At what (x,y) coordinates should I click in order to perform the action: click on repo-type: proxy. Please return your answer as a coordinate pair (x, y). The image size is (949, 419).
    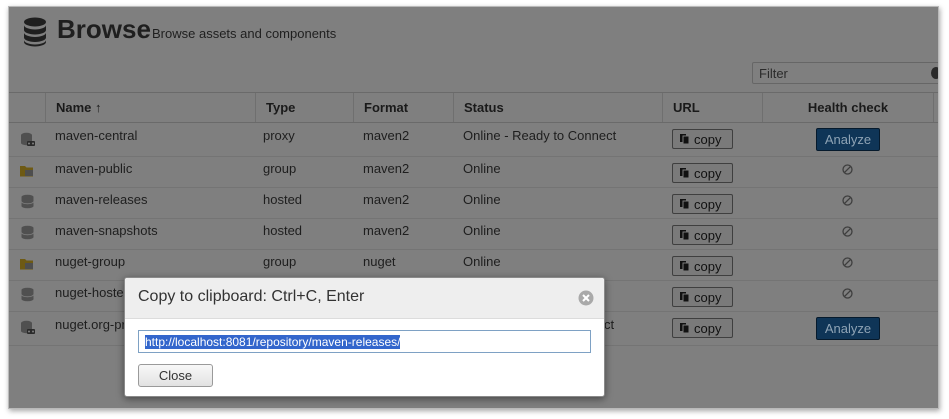
    Looking at the image, I should click on (279, 135).